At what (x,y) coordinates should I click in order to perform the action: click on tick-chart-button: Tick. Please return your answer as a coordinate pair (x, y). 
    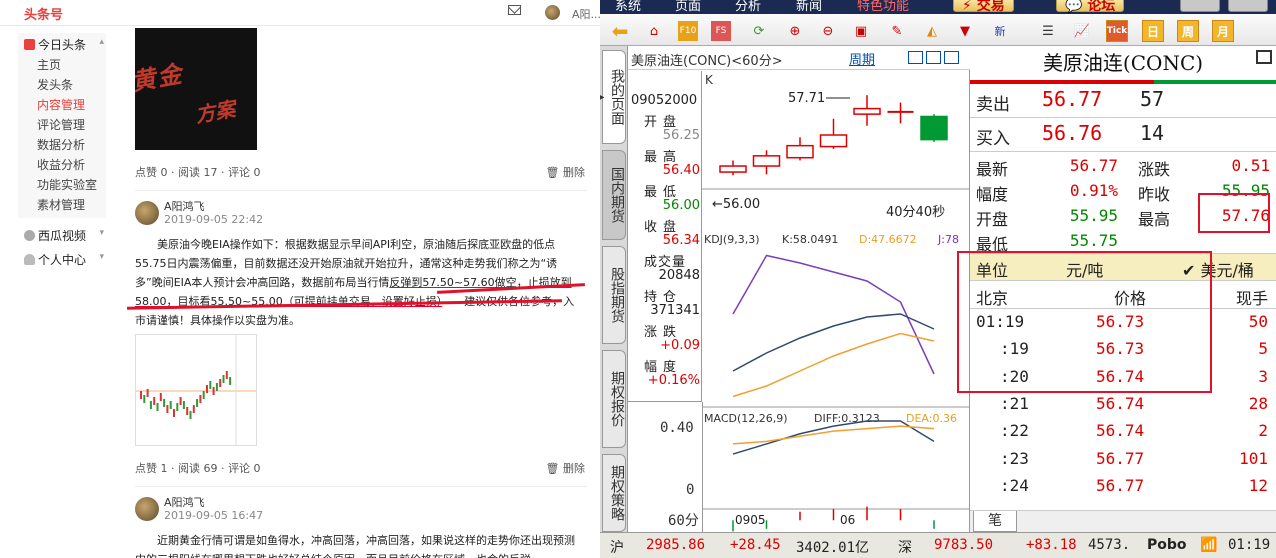
    Looking at the image, I should click on (1117, 31).